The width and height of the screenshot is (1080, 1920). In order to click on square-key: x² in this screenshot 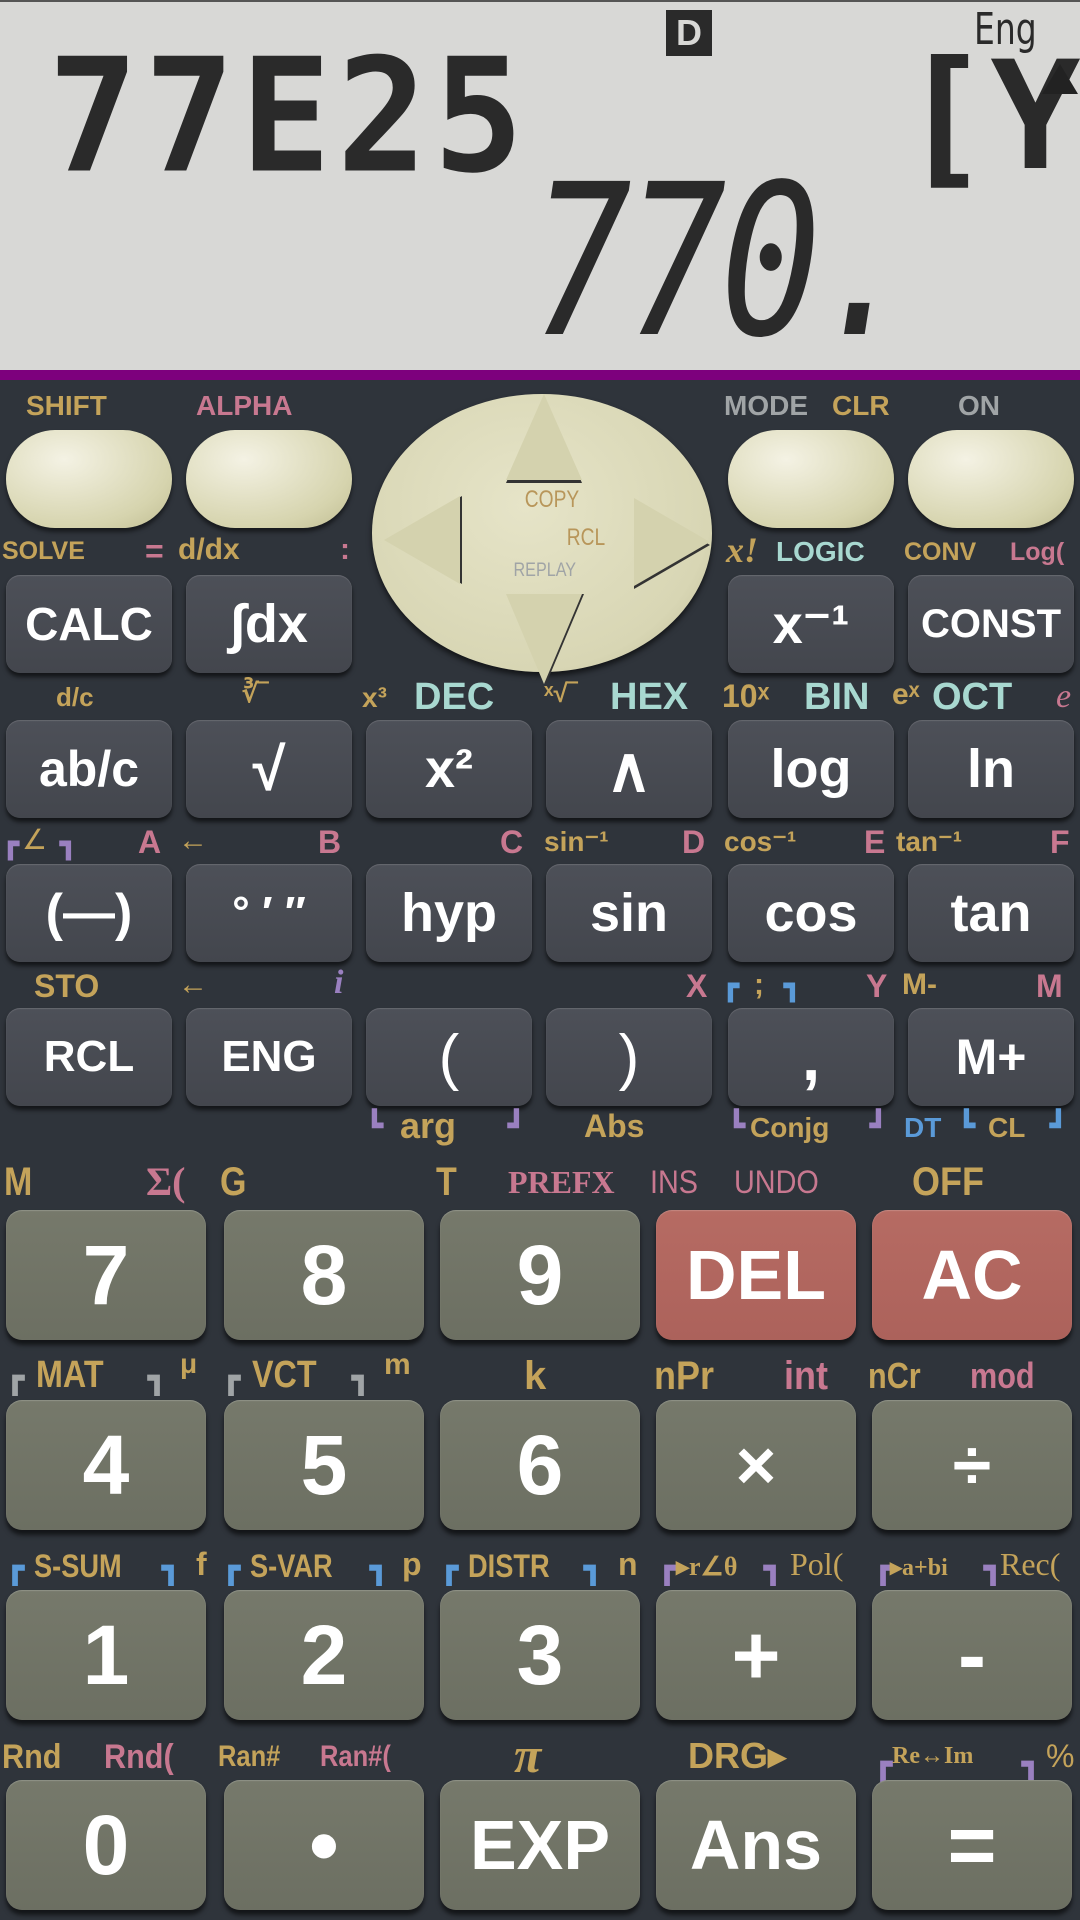, I will do `click(449, 769)`.